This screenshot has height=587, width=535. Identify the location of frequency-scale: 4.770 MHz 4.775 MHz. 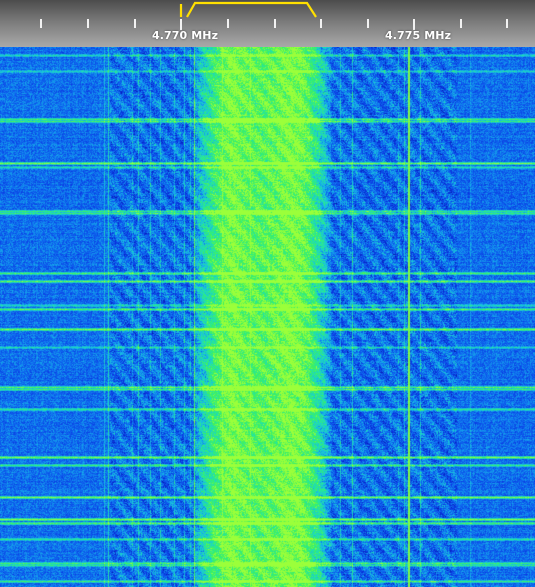
(267, 23).